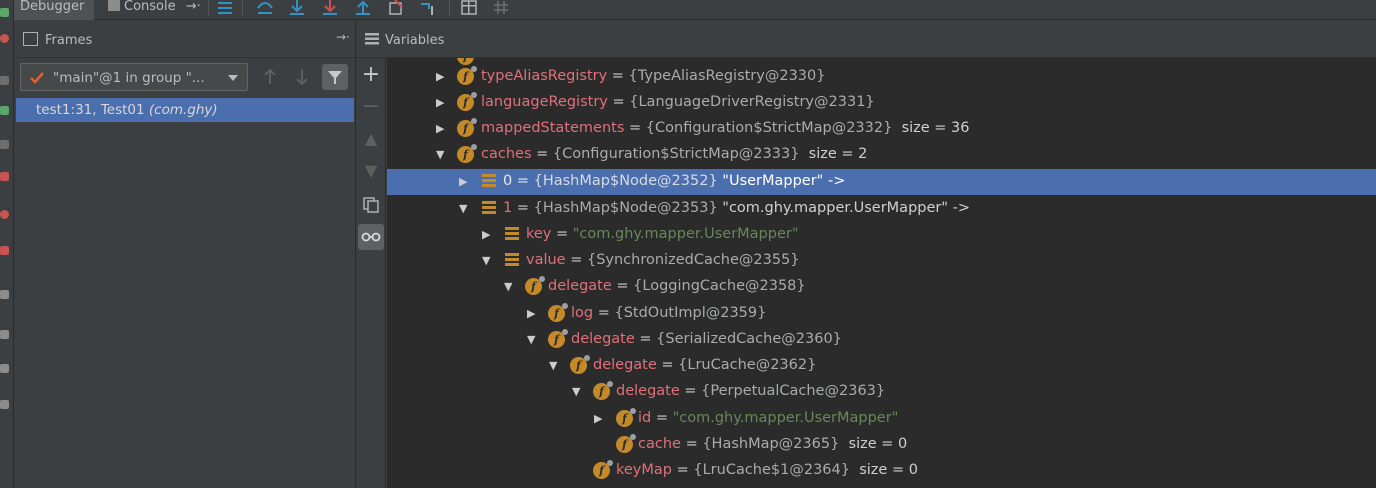 This screenshot has width=1376, height=488. I want to click on mute-breakpoints-icon, so click(4, 250).